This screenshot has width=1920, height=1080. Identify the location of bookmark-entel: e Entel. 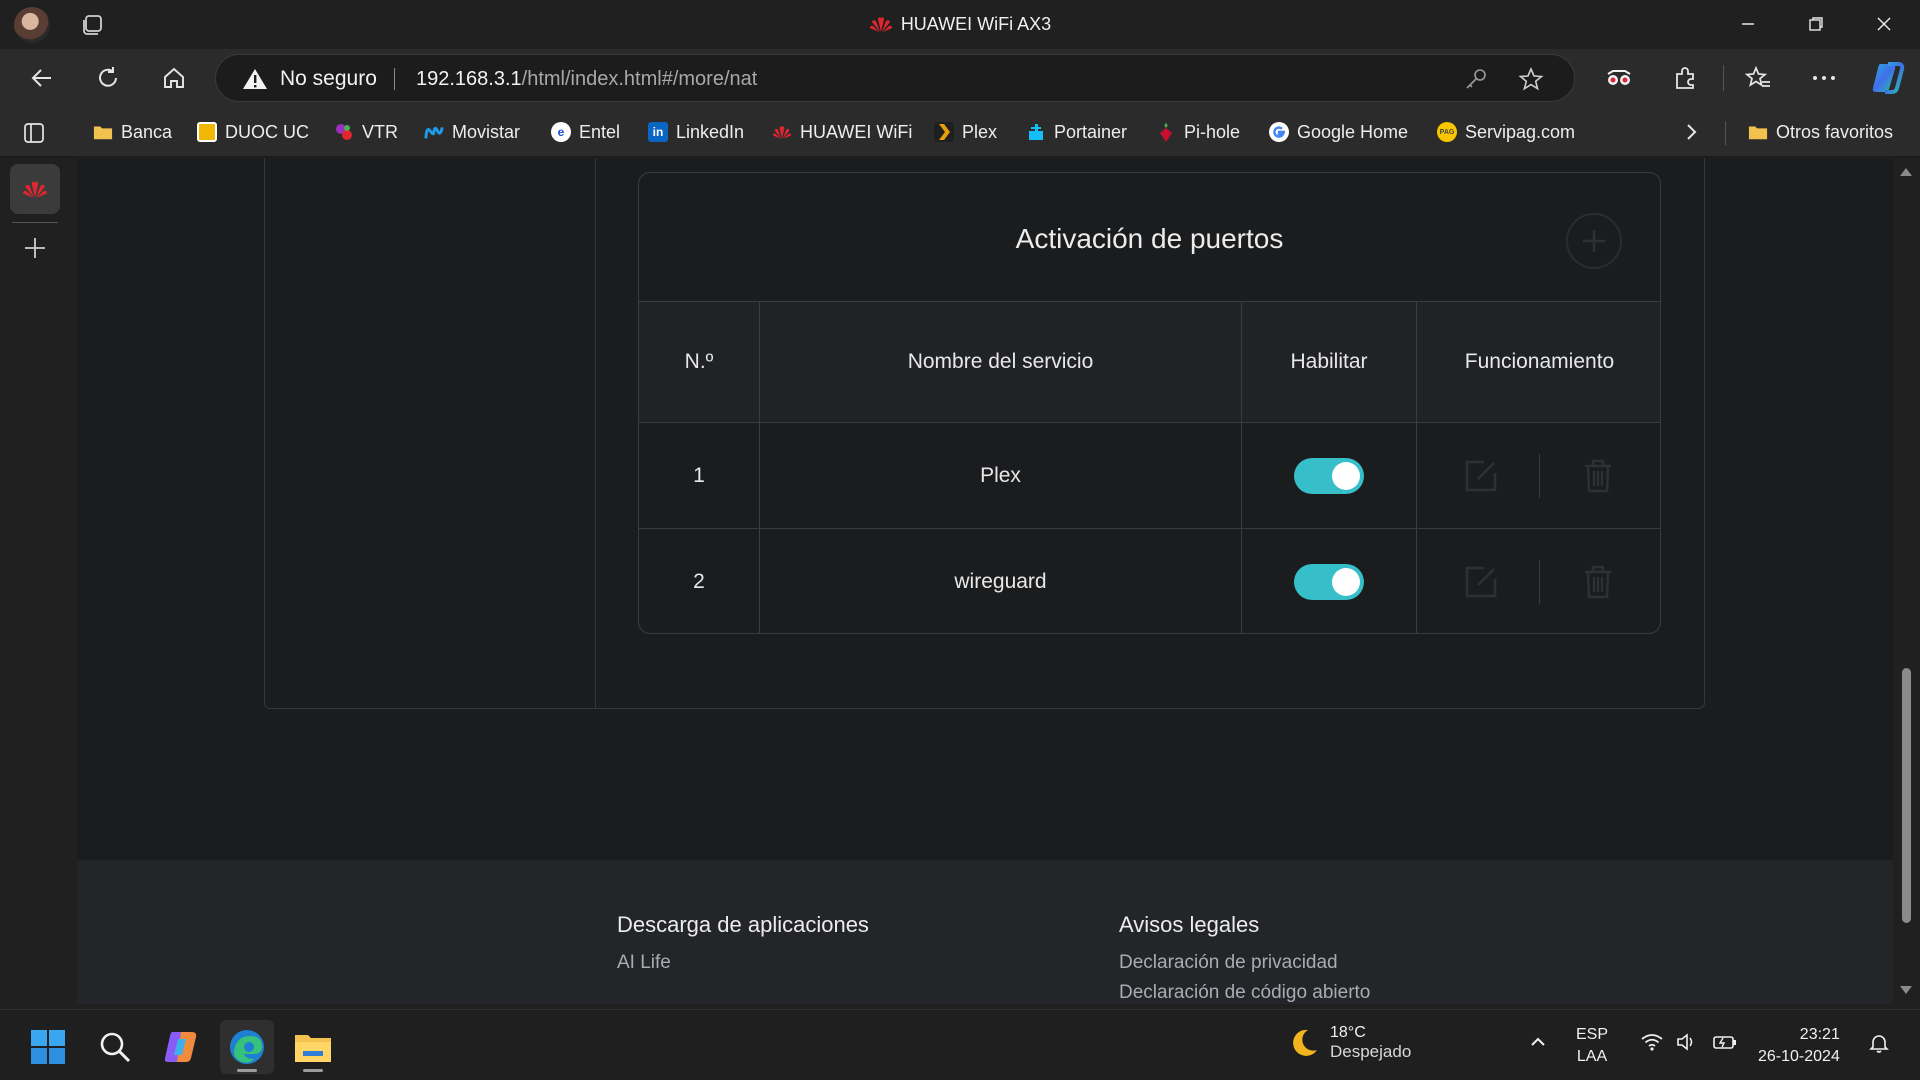
(585, 132).